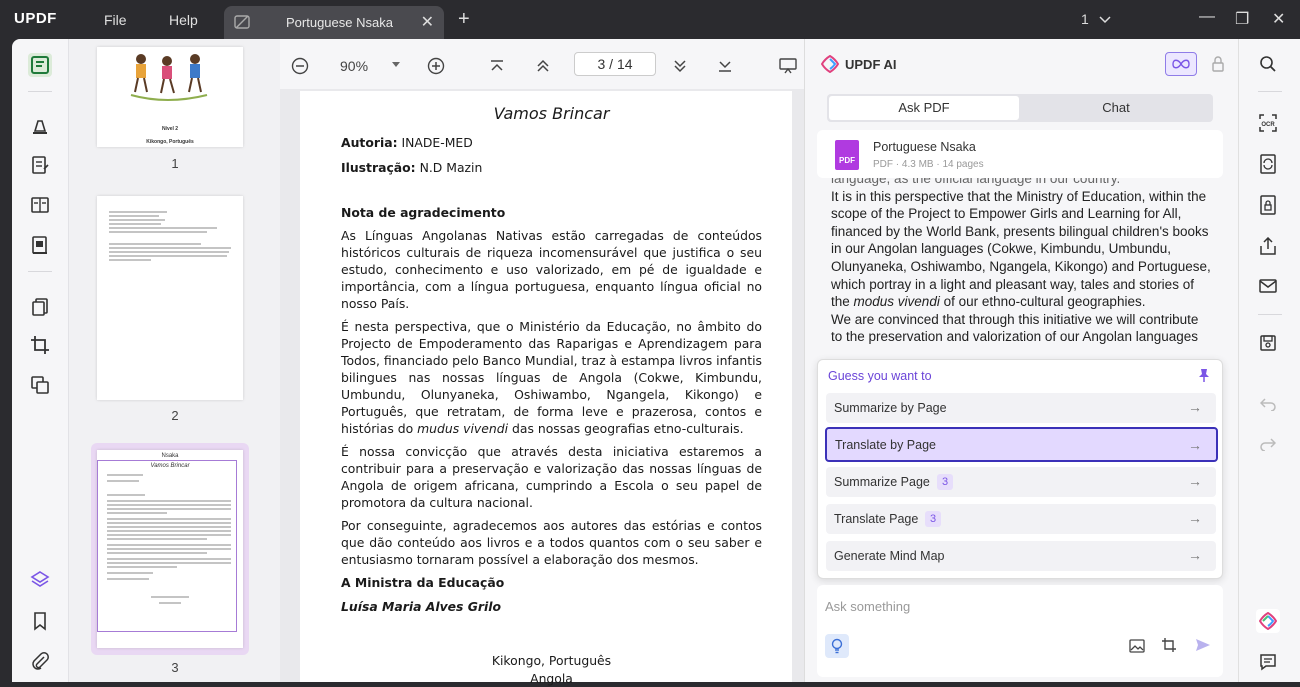 This screenshot has height=687, width=1300. What do you see at coordinates (1218, 64) in the screenshot?
I see `lock-icon` at bounding box center [1218, 64].